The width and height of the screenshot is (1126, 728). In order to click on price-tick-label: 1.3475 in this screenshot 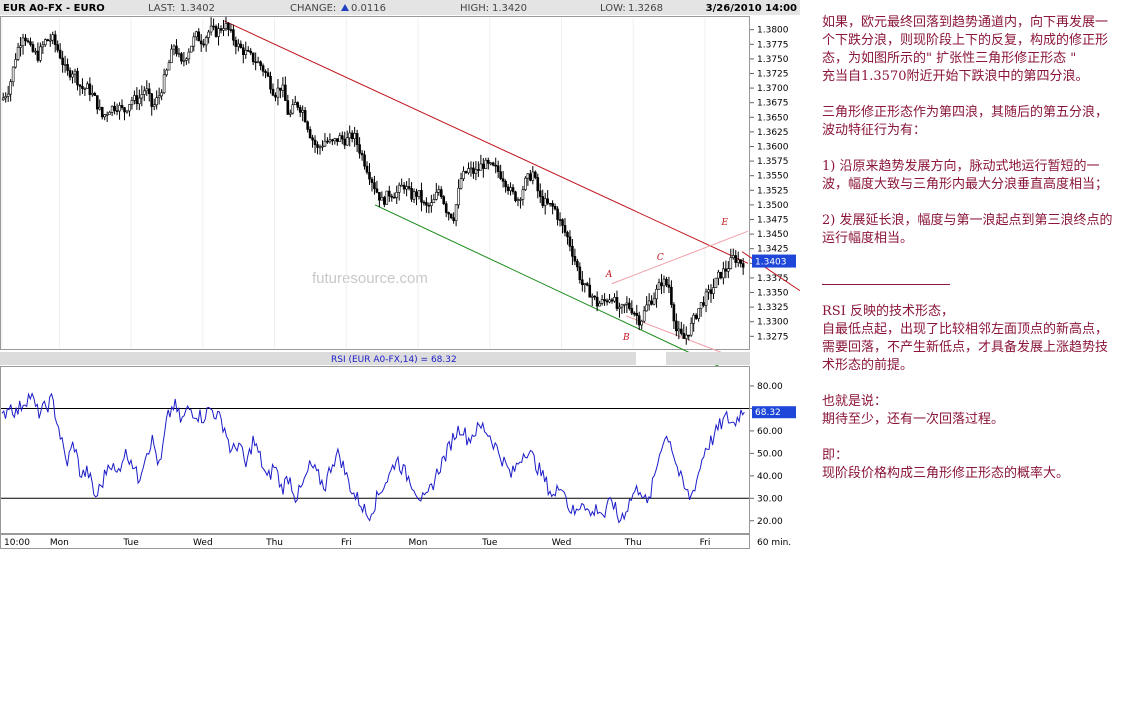, I will do `click(773, 221)`.